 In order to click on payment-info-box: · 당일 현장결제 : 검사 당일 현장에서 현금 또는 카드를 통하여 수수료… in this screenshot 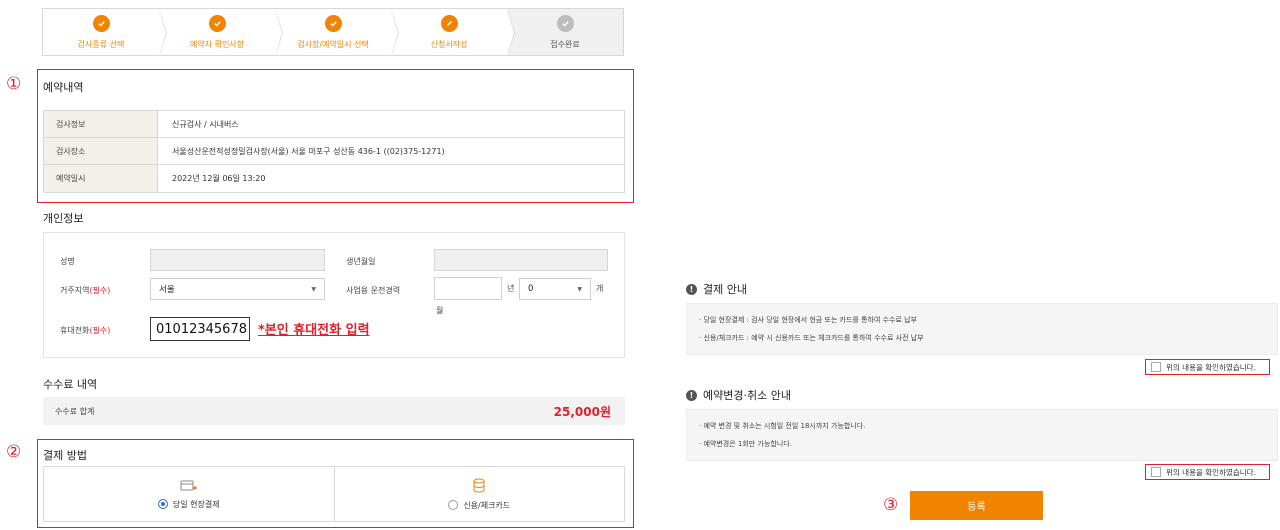, I will do `click(982, 329)`.